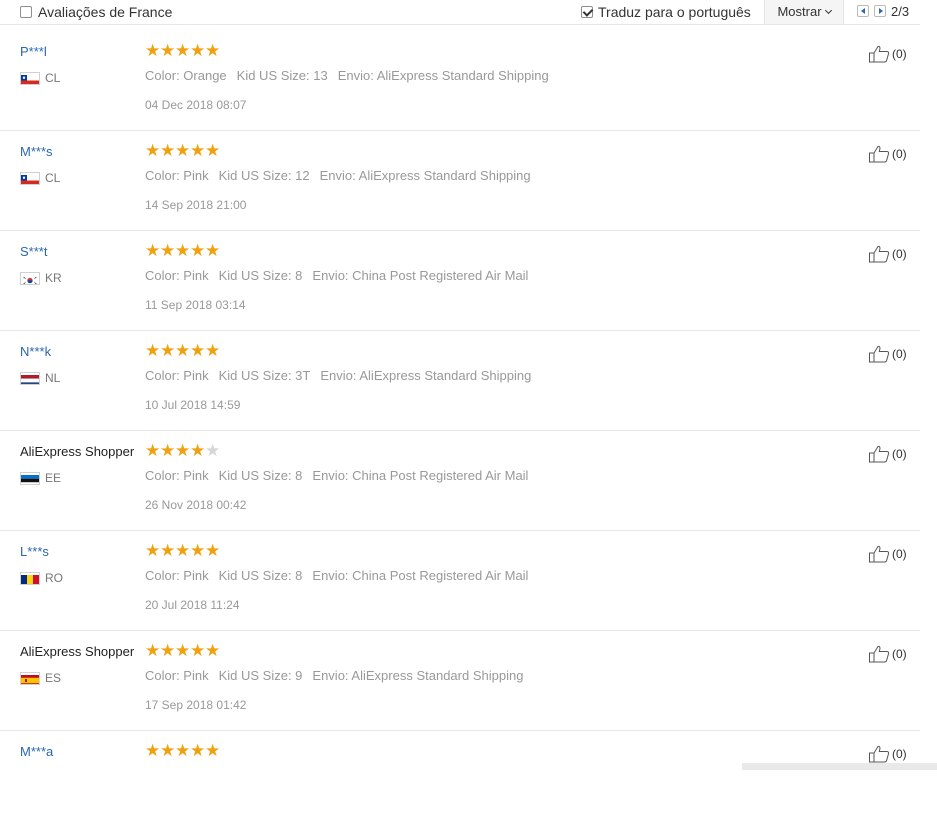 The height and width of the screenshot is (830, 937). Describe the element at coordinates (54, 578) in the screenshot. I see `country-code: RO` at that location.